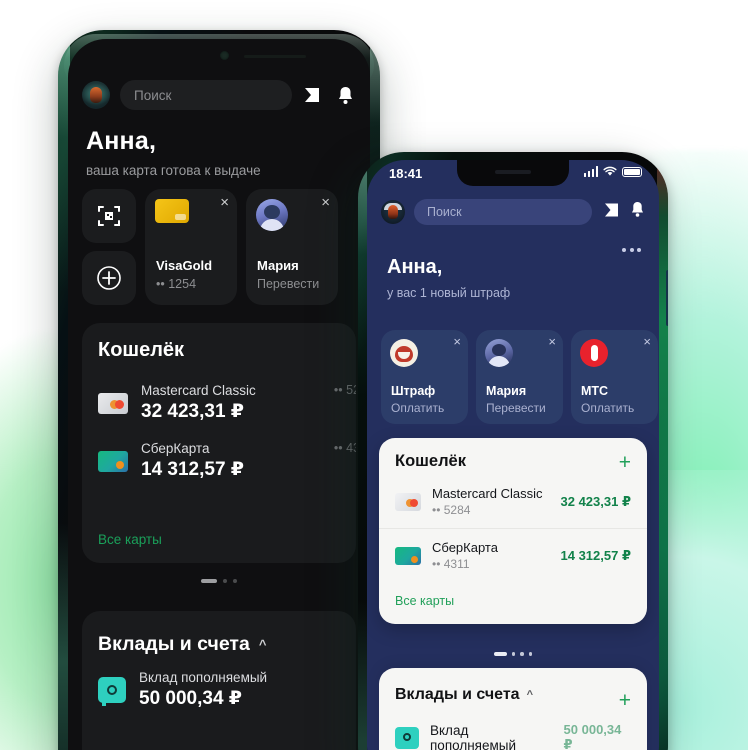  I want to click on wallet-row: Mastercard Classic 32 423,31 ₽ •• 52, so click(219, 403).